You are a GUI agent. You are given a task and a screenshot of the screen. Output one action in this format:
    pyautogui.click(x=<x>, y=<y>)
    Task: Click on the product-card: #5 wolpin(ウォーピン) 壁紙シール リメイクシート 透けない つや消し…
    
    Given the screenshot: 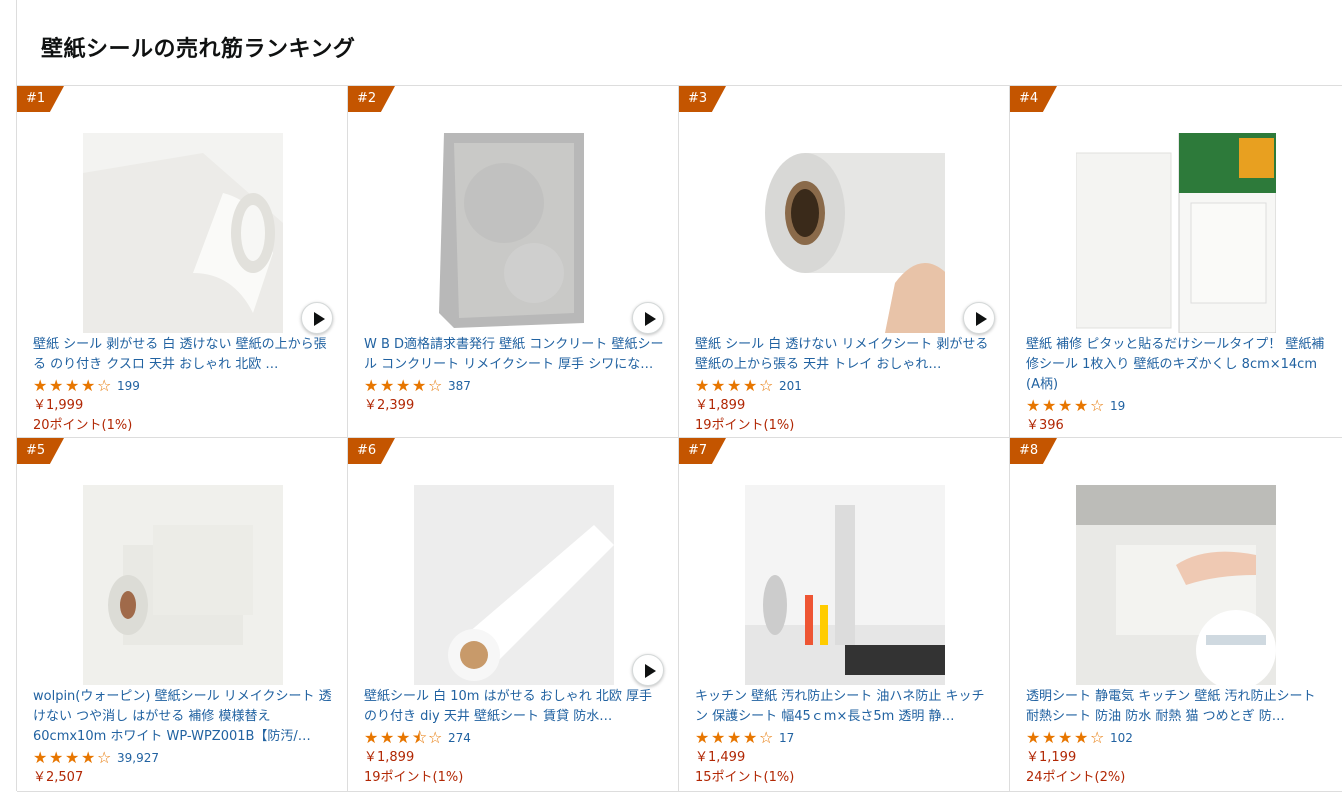 What is the action you would take?
    pyautogui.click(x=182, y=615)
    